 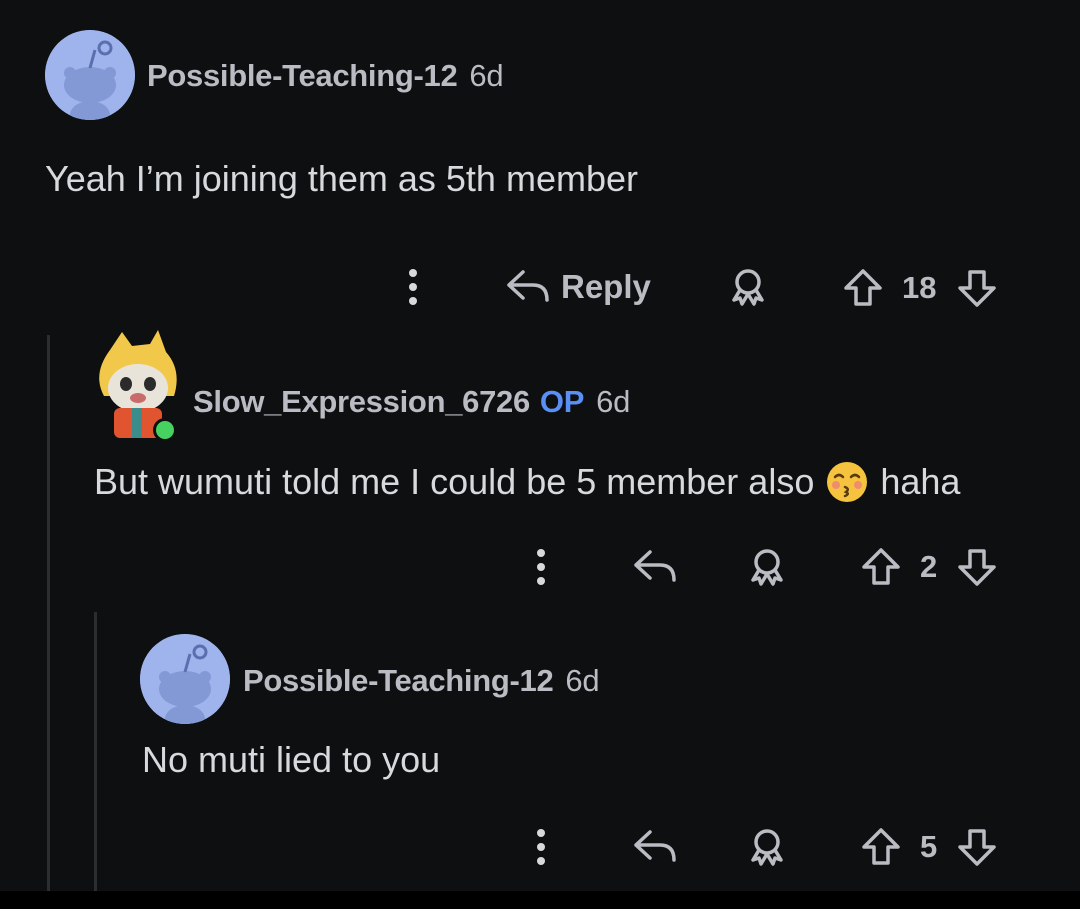 I want to click on bottom-edge-bar, so click(x=540, y=900).